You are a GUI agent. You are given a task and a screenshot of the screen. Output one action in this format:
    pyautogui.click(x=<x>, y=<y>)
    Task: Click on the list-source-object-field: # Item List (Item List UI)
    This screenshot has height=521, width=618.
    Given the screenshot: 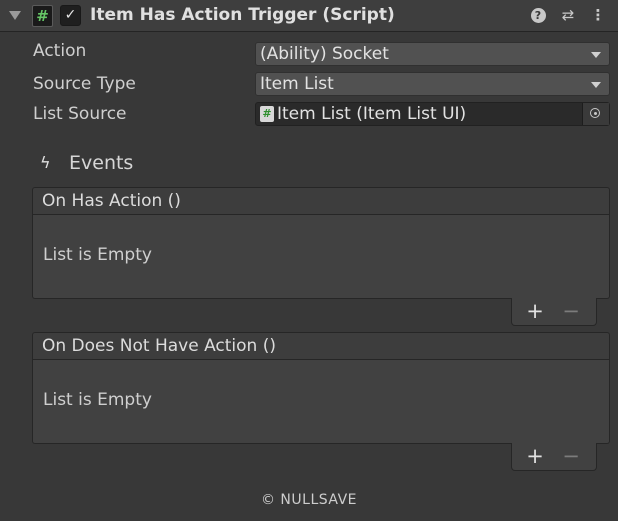 What is the action you would take?
    pyautogui.click(x=432, y=114)
    